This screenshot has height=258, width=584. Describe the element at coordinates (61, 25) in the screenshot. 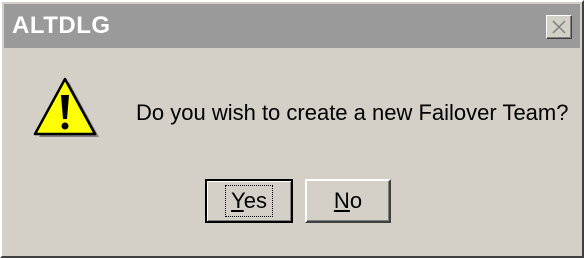

I see `window-title: ALTDLG` at that location.